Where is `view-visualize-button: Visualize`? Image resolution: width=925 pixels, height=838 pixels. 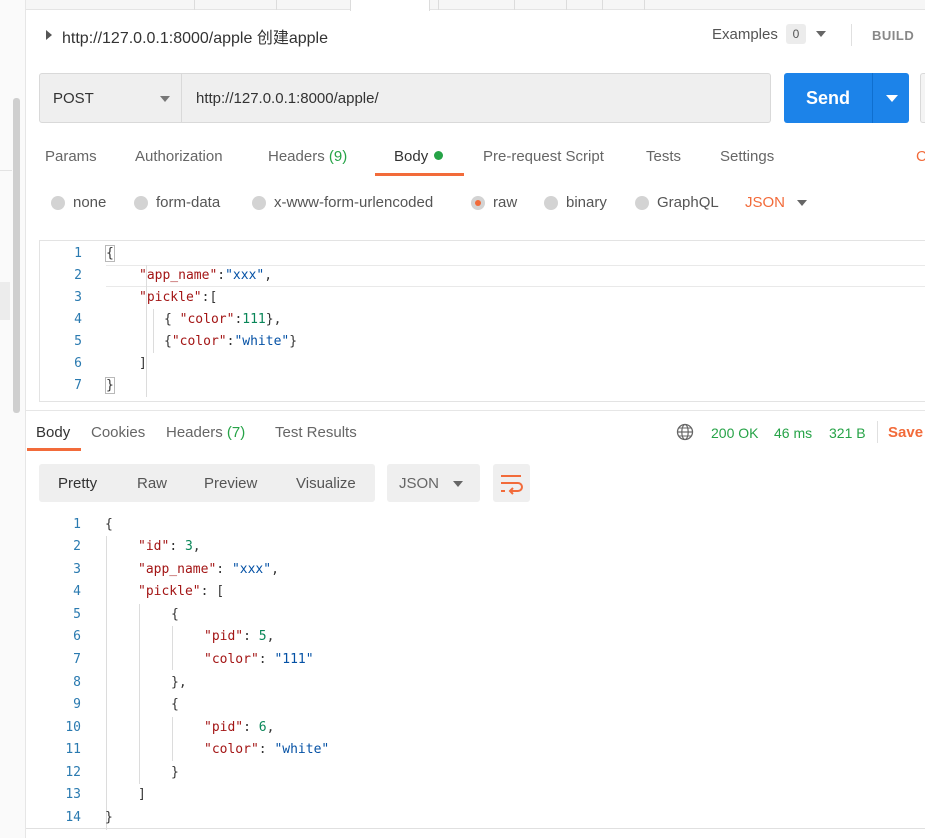 view-visualize-button: Visualize is located at coordinates (326, 483).